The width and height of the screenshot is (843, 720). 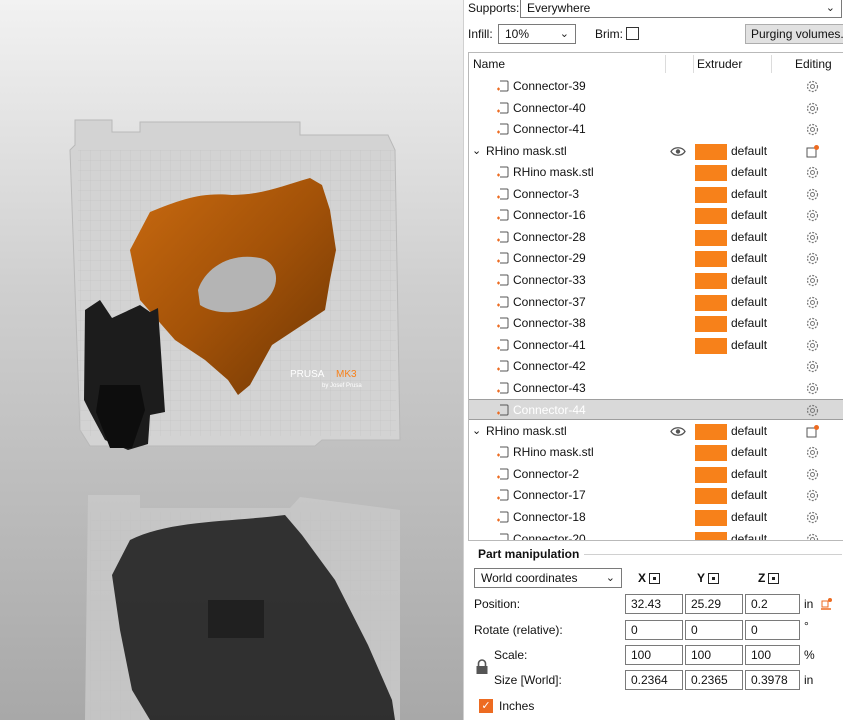 I want to click on part-name: Connector-40, so click(x=549, y=108).